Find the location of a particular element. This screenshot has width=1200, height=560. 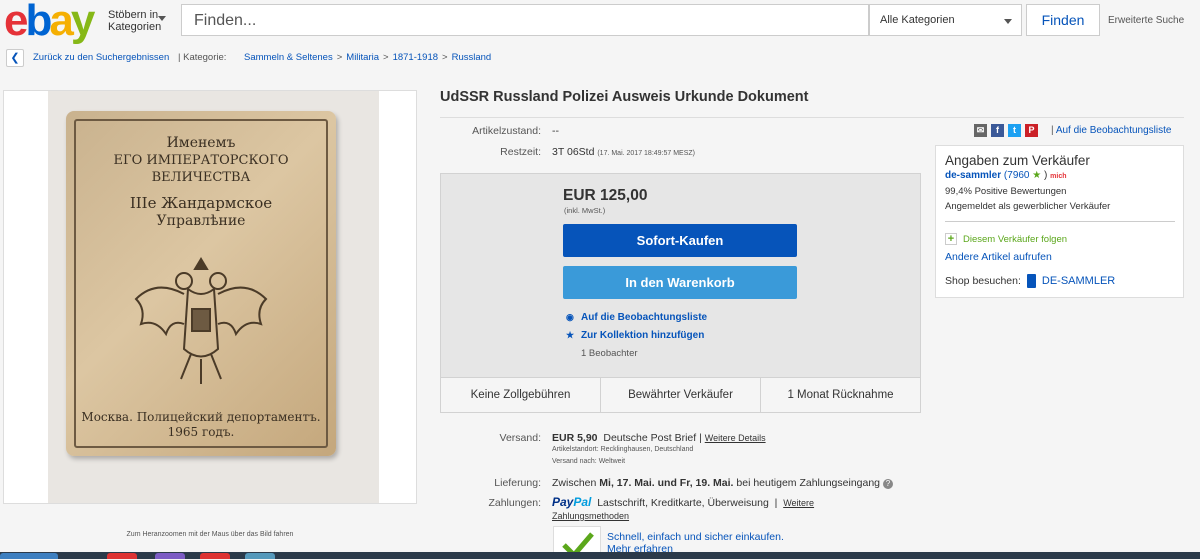

double-headed-eagle-emblem is located at coordinates (201, 320).